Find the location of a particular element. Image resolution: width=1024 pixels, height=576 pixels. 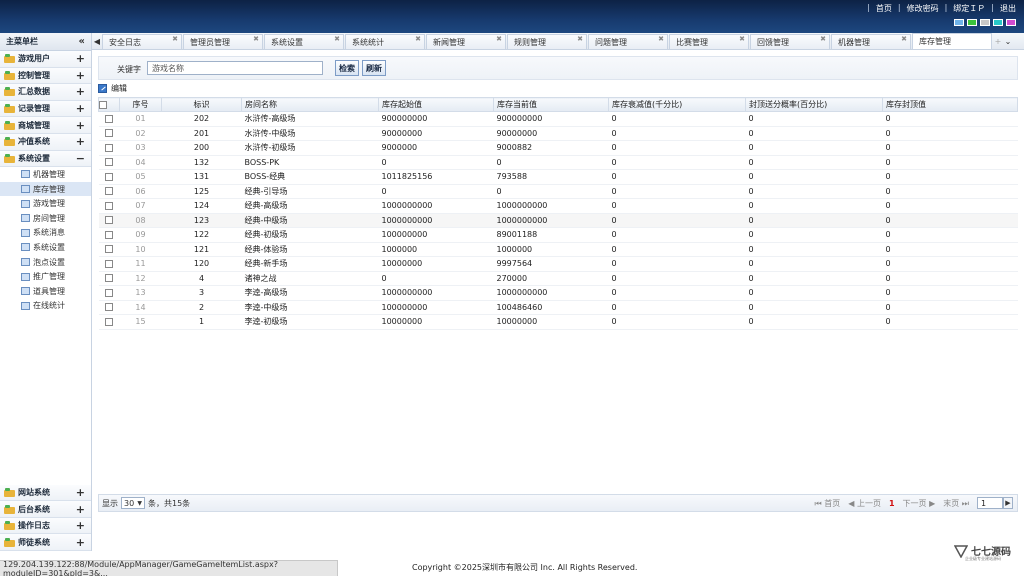

collapse-sidebar-icon: « is located at coordinates (82, 41).